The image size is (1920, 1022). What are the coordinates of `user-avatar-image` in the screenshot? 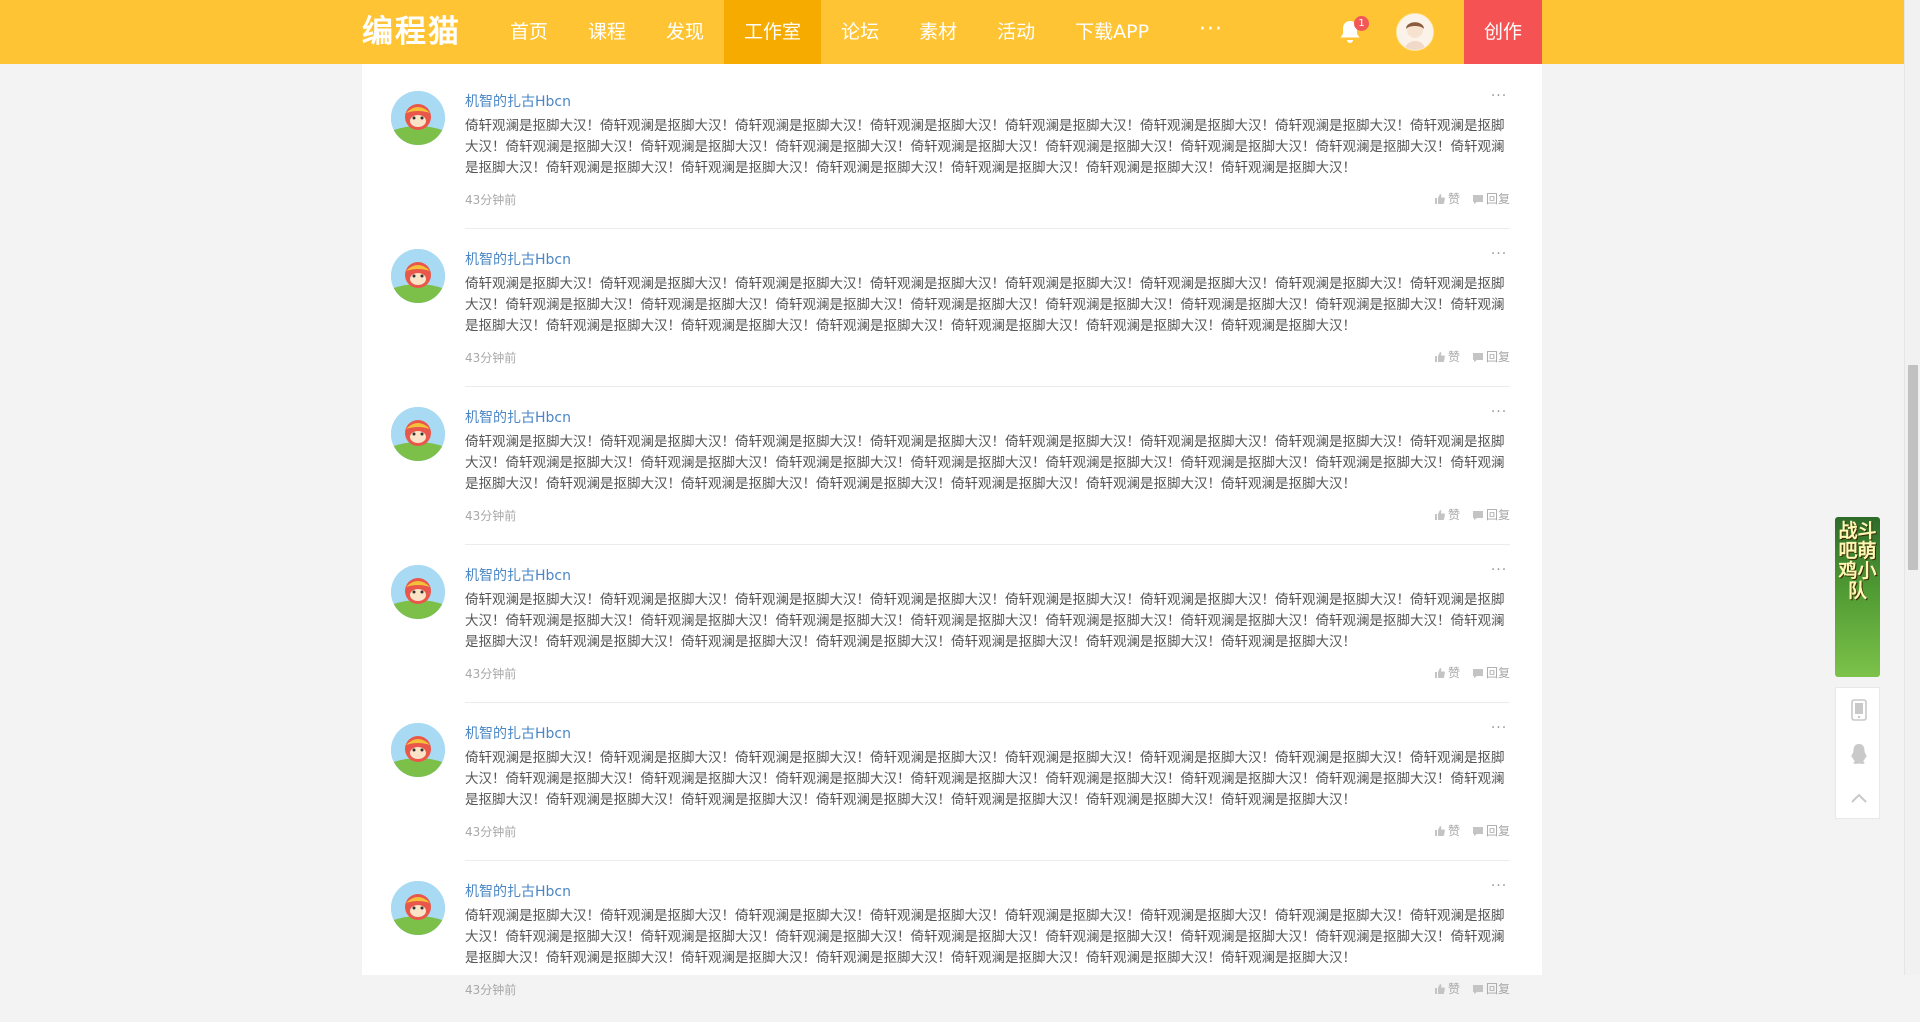 It's located at (1415, 32).